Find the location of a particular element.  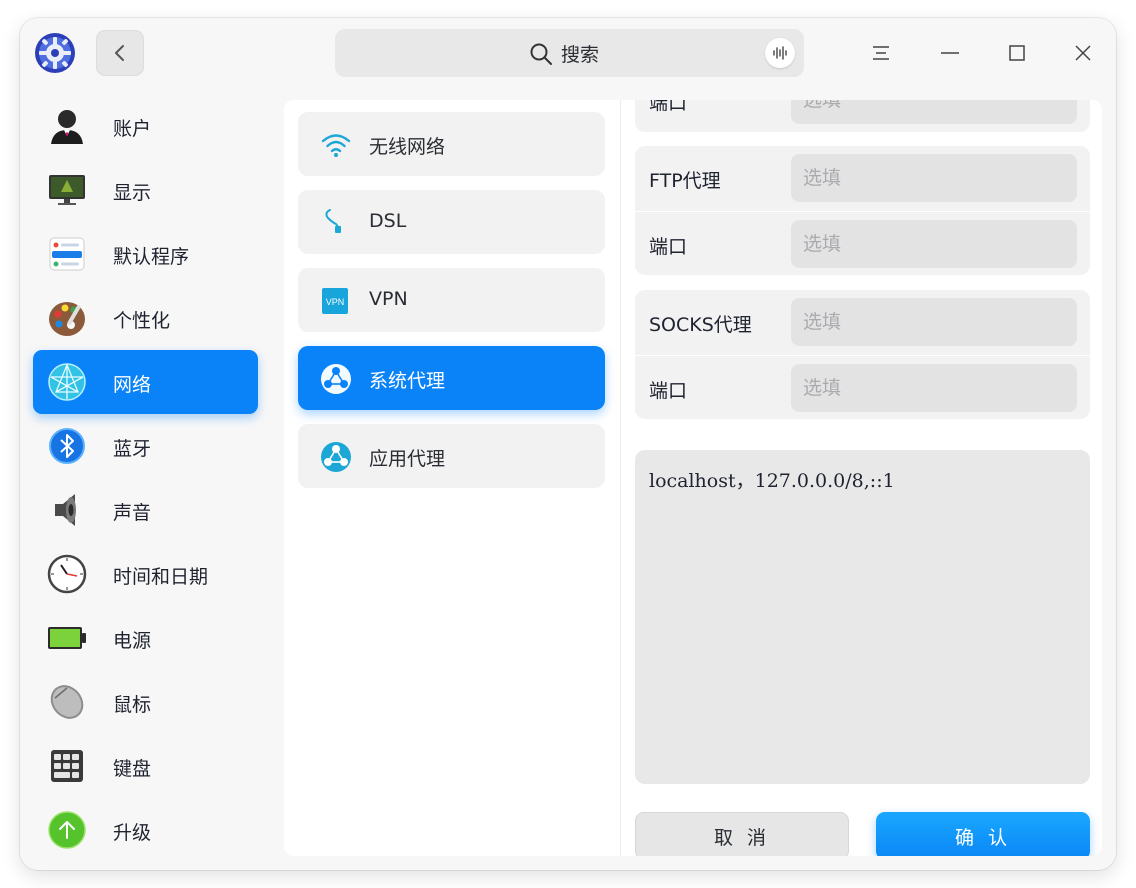

sidebar-item-sound: 声音 is located at coordinates (145, 510).